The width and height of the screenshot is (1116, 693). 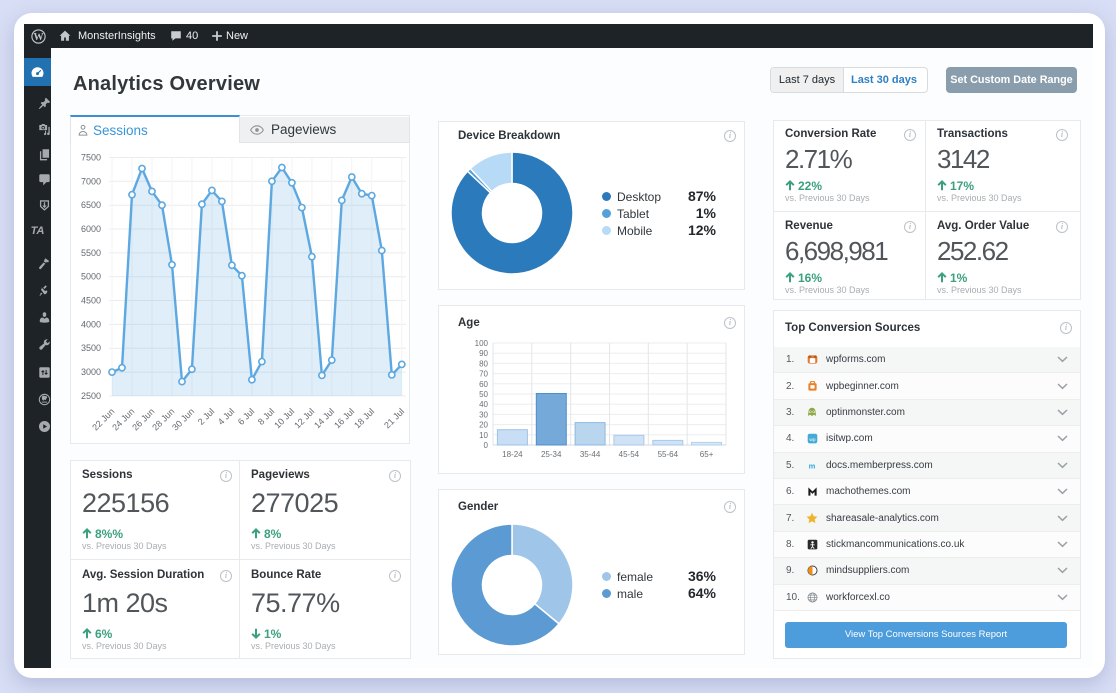 What do you see at coordinates (483, 374) in the screenshot?
I see `svg-text: 70` at bounding box center [483, 374].